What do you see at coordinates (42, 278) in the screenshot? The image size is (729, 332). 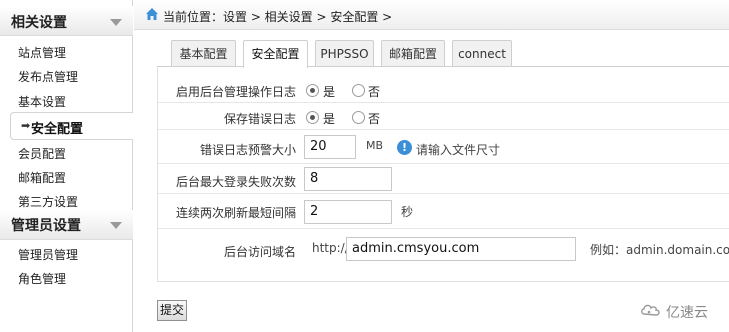 I see `sidebar-item-role-management: 角色管理` at bounding box center [42, 278].